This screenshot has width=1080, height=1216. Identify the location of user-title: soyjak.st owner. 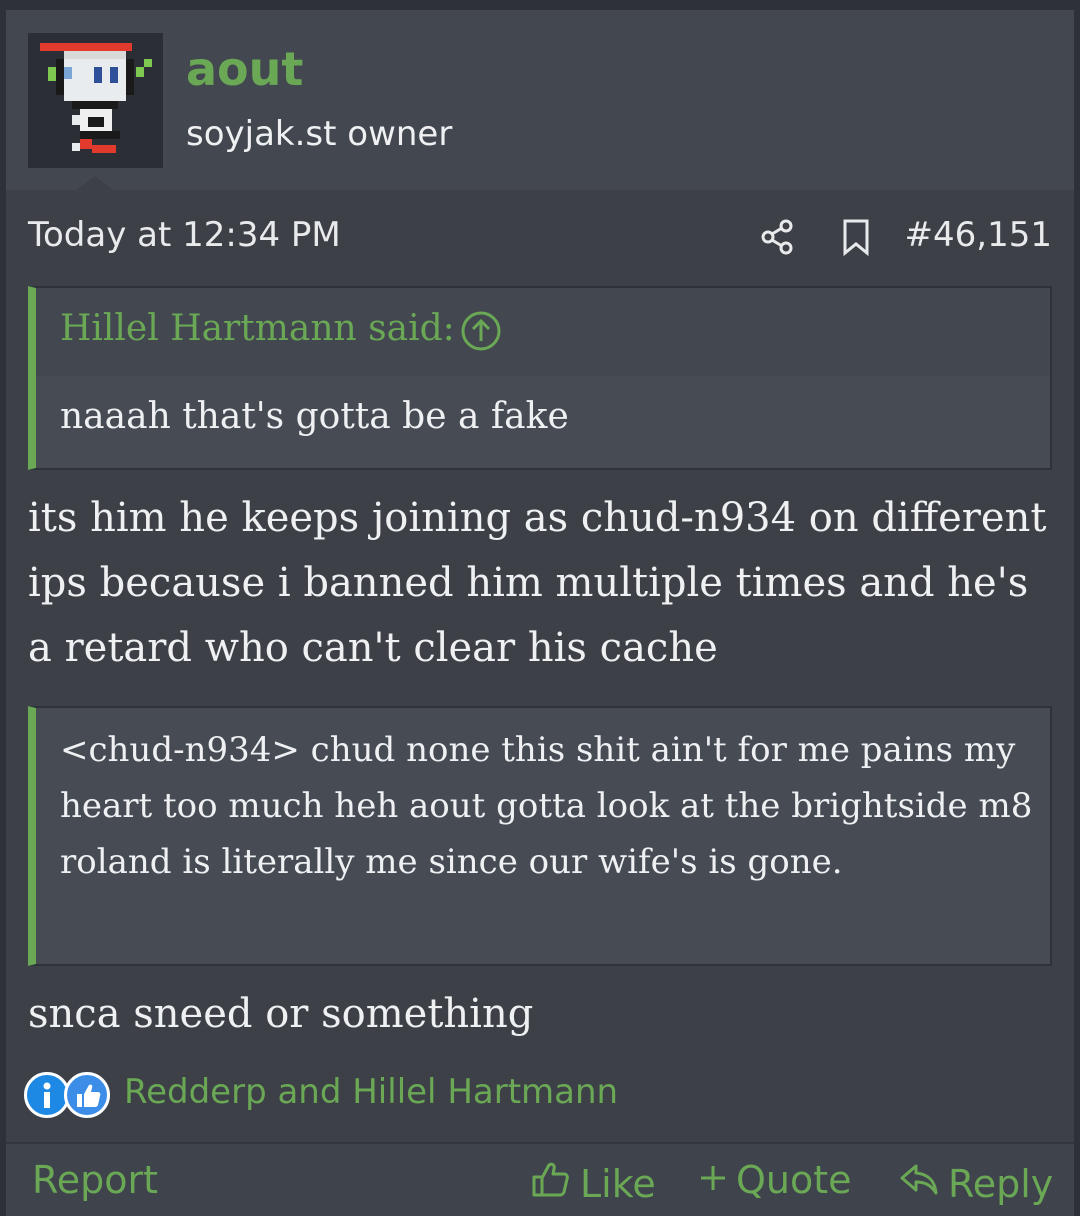
(319, 134).